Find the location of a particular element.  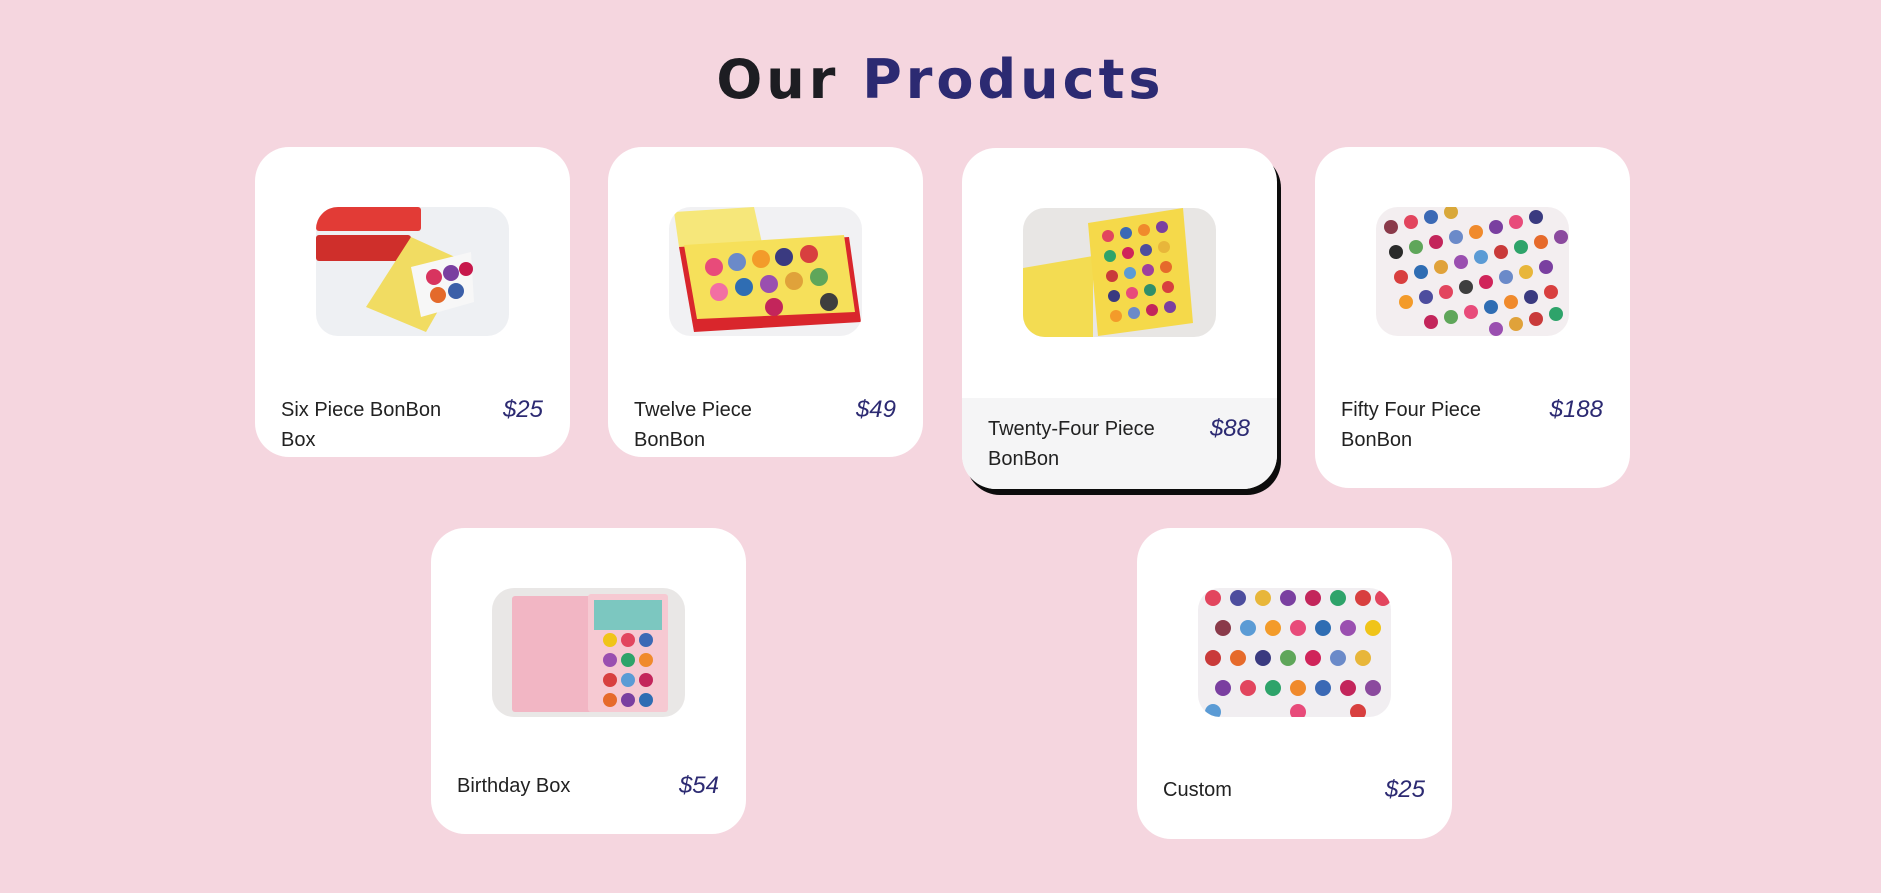

product-name: Birthday Box is located at coordinates (514, 786).